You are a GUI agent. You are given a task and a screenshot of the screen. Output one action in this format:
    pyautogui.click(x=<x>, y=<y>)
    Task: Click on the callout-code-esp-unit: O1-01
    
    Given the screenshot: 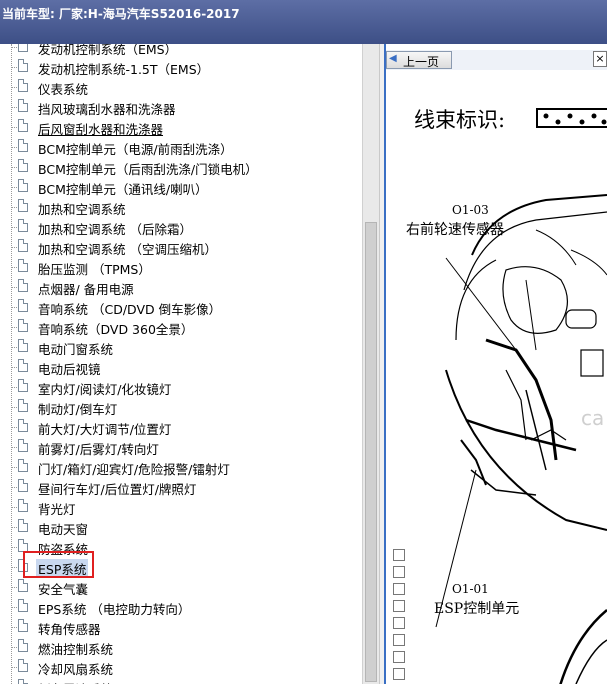 What is the action you would take?
    pyautogui.click(x=470, y=589)
    